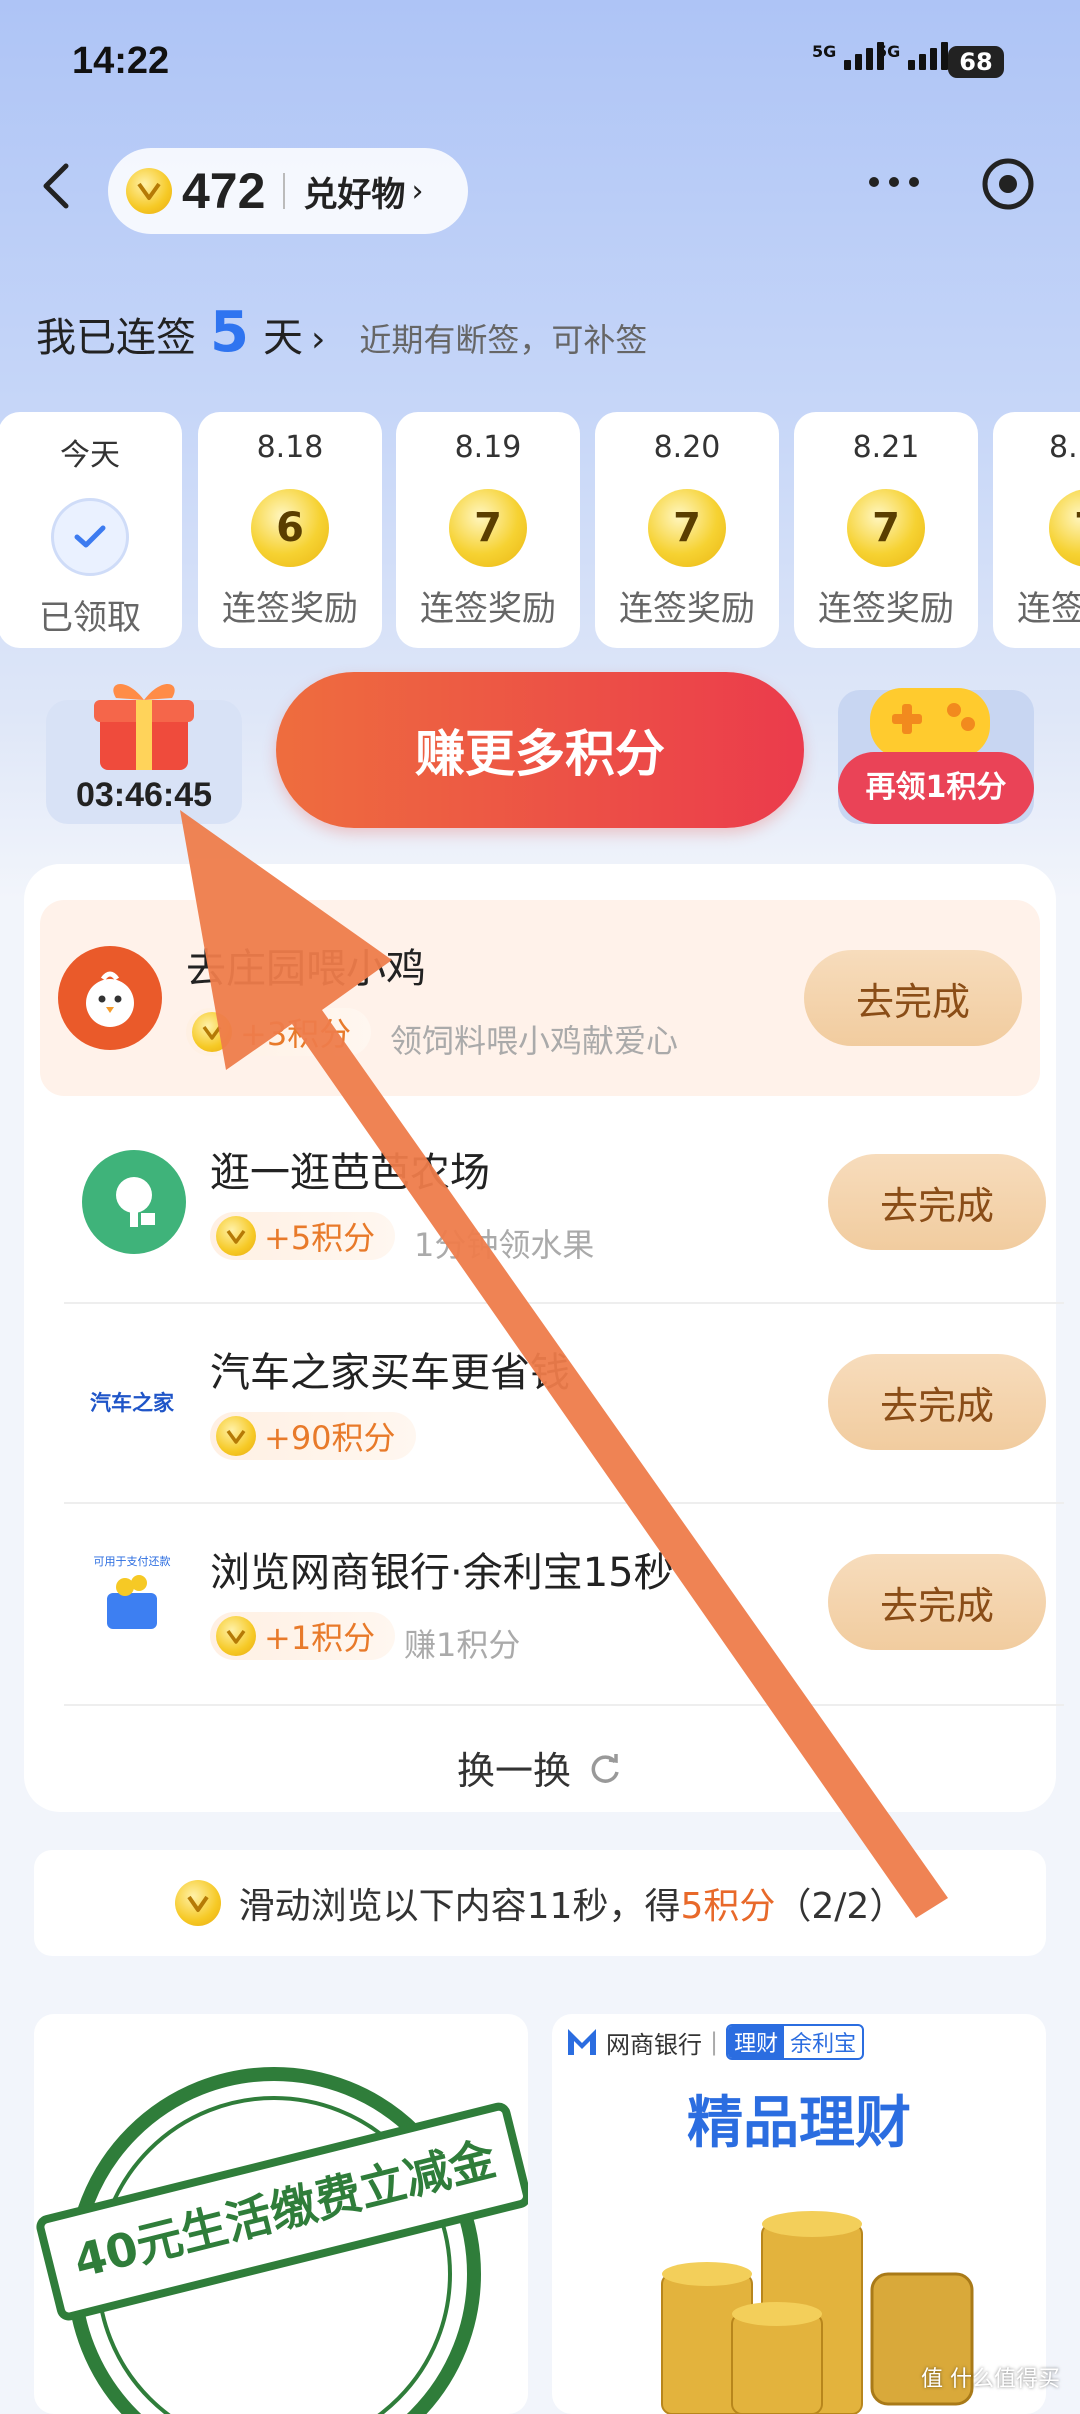  I want to click on promo-card-finance: 网商银行 | 理财 余利宝 精品理财, so click(799, 2214).